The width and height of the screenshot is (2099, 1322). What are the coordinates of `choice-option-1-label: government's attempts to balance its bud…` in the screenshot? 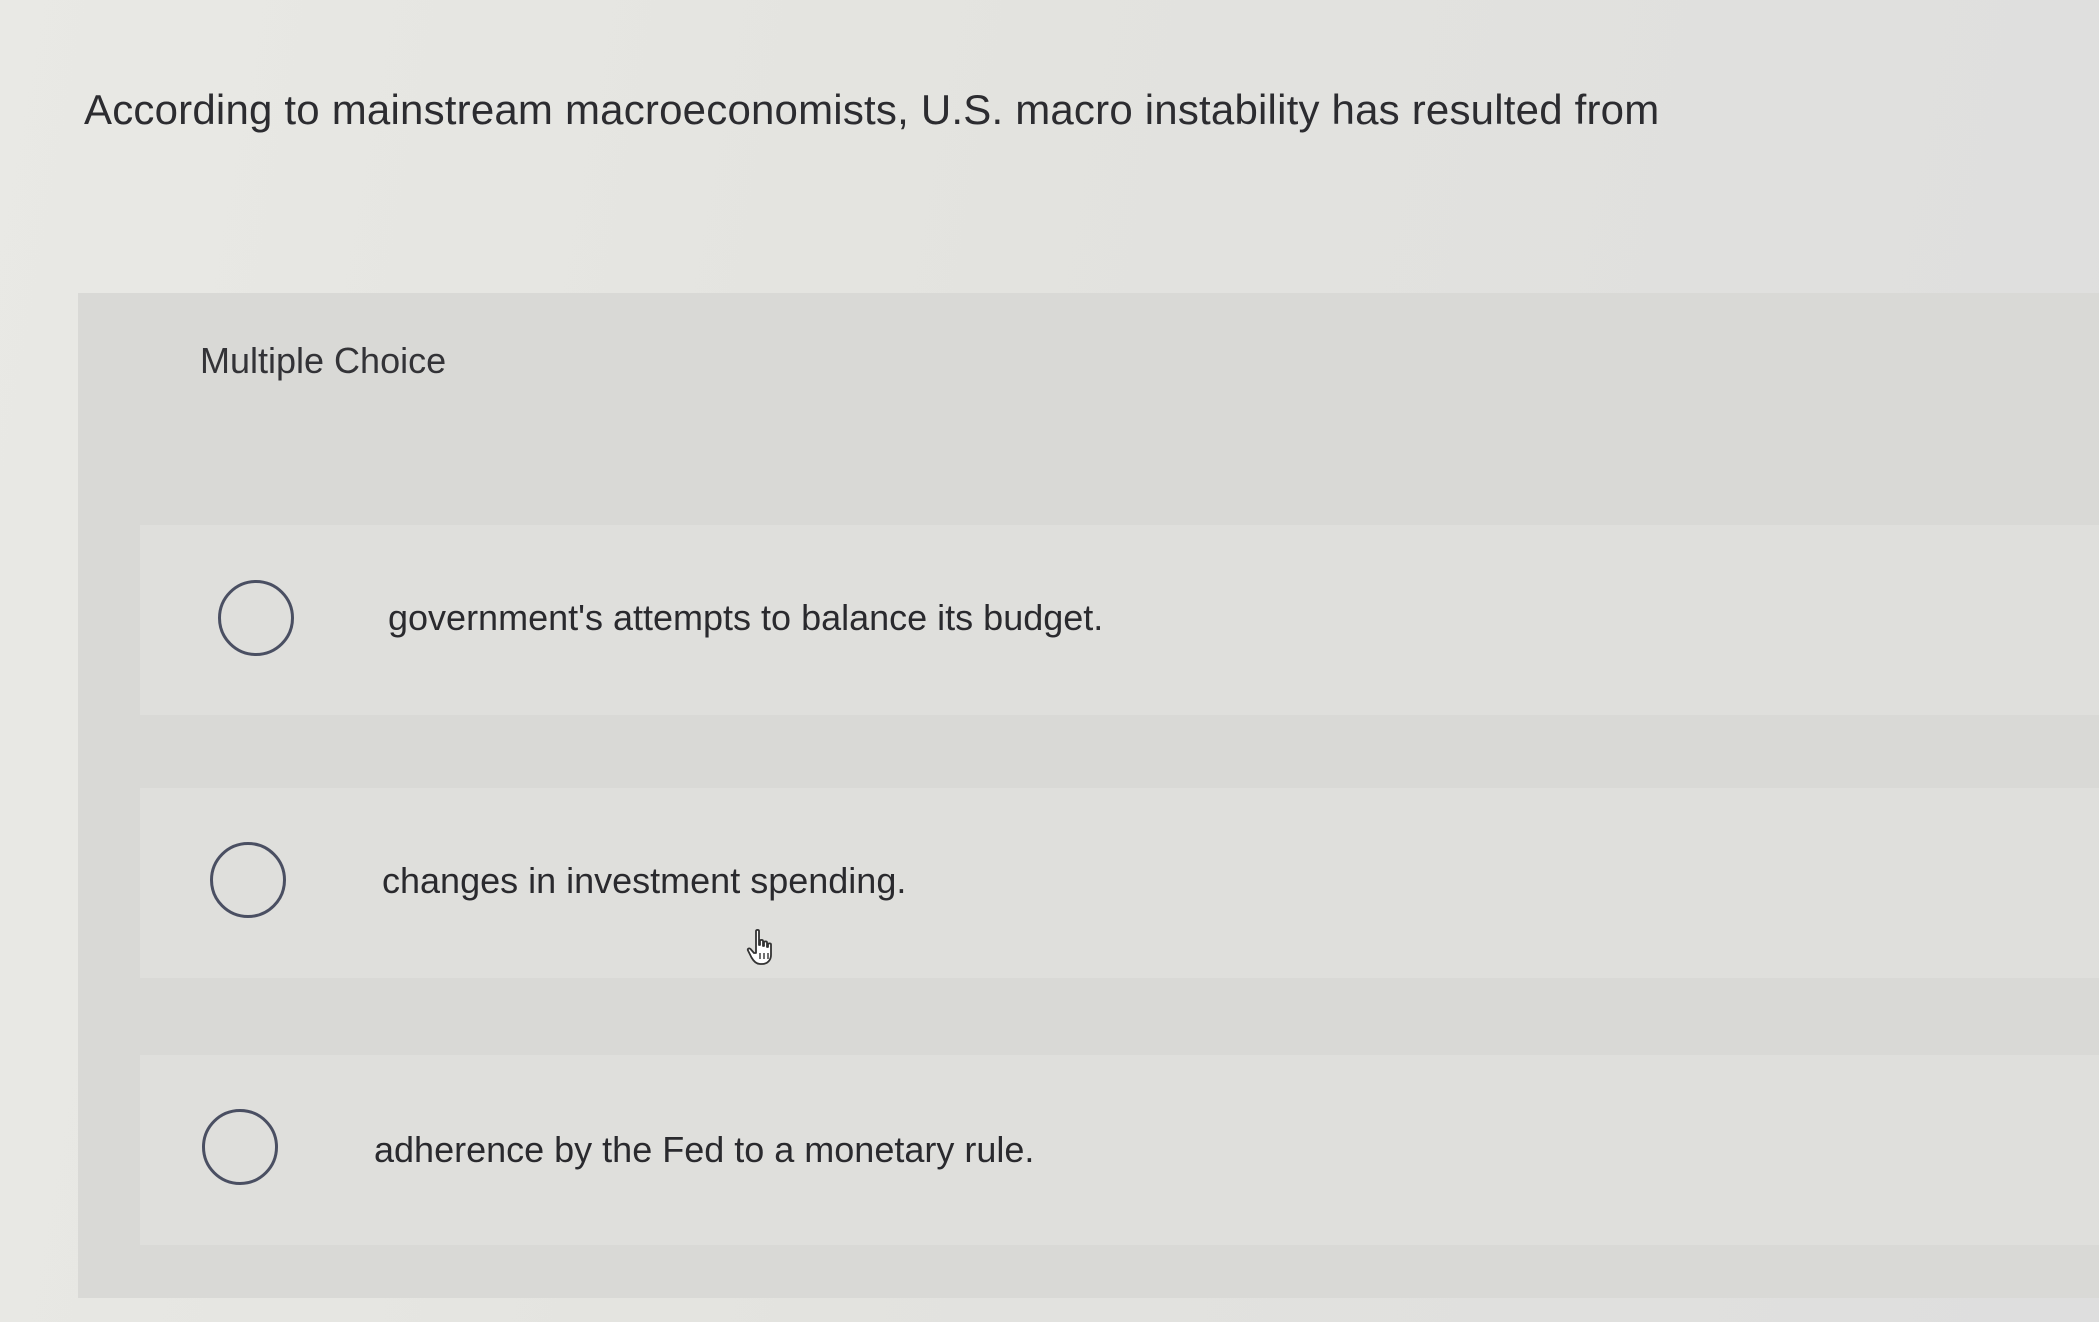 It's located at (745, 618).